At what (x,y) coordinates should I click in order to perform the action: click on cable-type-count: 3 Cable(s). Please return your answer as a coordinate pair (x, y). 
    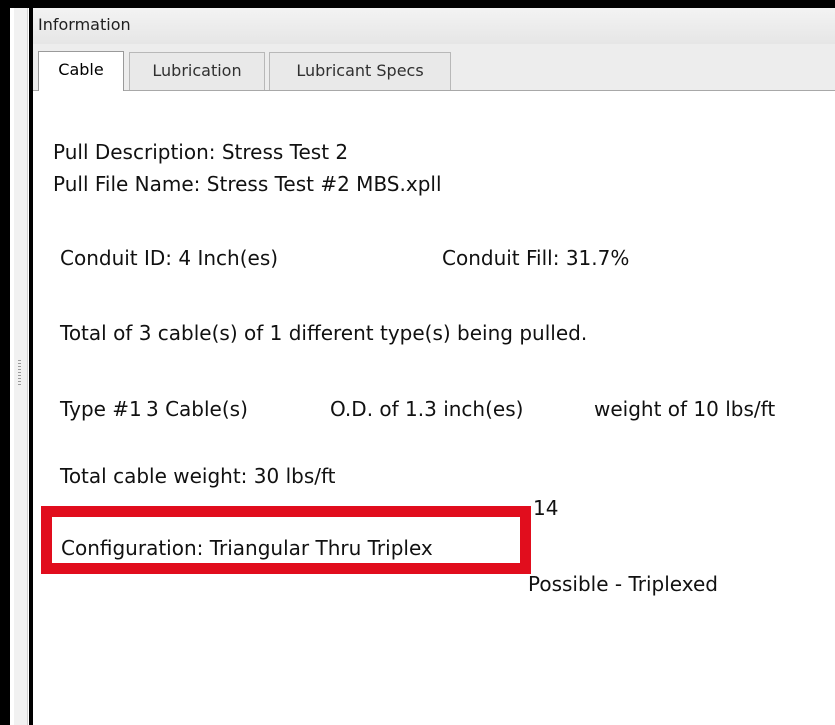
    Looking at the image, I should click on (197, 409).